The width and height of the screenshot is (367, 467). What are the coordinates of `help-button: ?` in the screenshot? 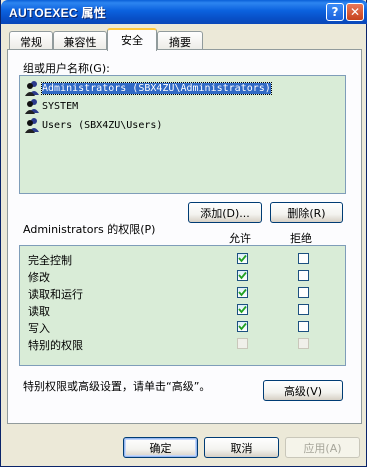 It's located at (335, 12).